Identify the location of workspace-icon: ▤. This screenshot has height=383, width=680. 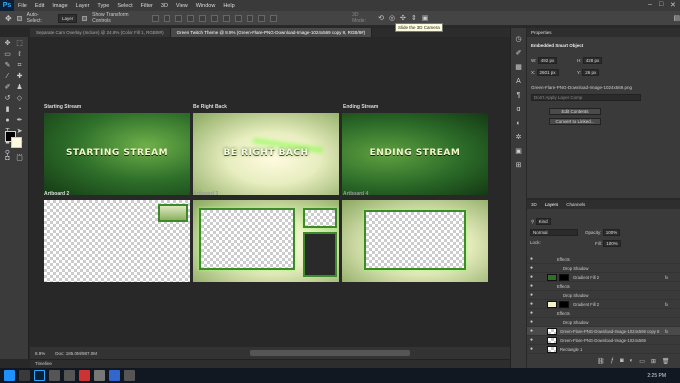
(676, 18).